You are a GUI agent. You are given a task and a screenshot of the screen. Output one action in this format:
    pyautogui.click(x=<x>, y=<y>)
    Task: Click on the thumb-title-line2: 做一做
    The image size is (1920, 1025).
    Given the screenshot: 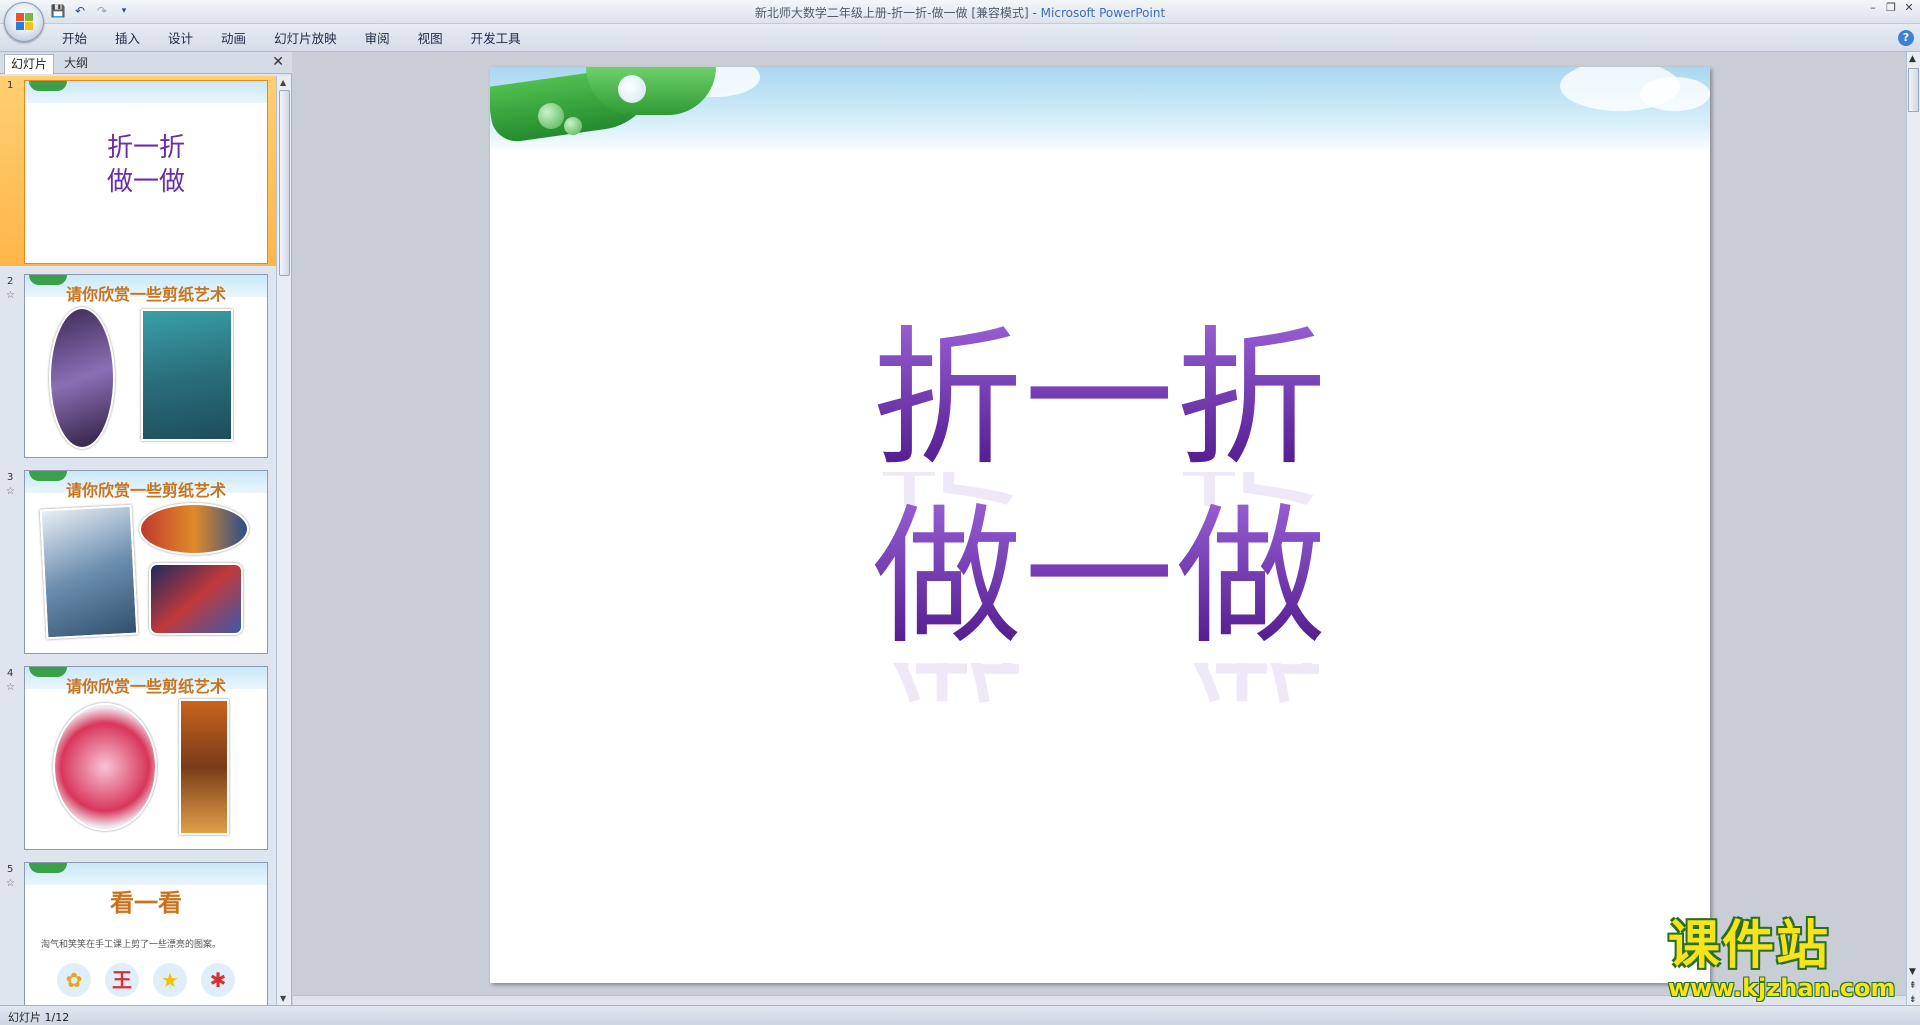 What is the action you would take?
    pyautogui.click(x=145, y=182)
    